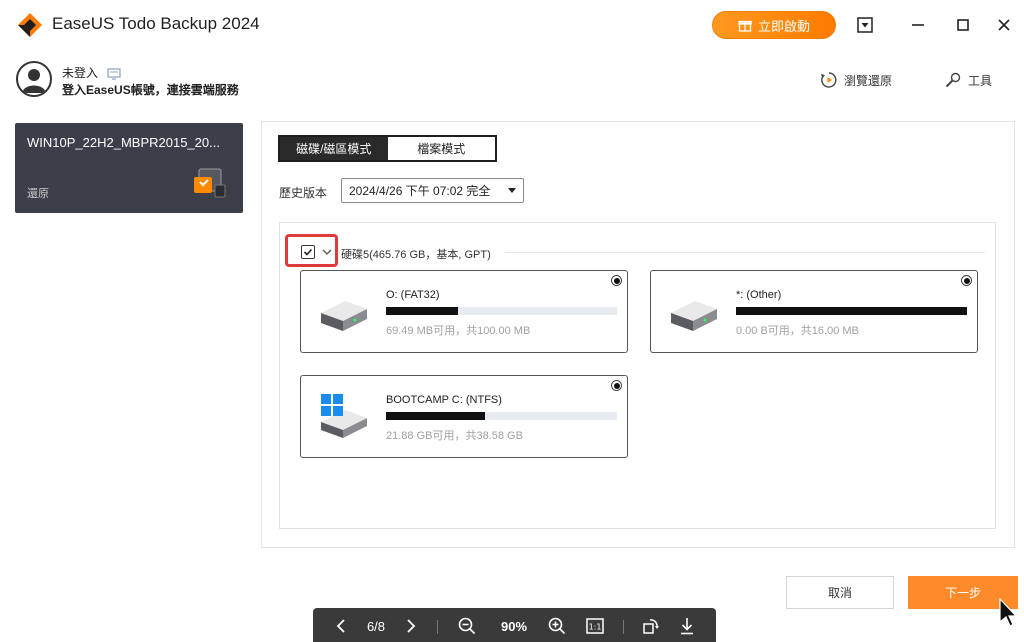  I want to click on zoom-out-button, so click(467, 626).